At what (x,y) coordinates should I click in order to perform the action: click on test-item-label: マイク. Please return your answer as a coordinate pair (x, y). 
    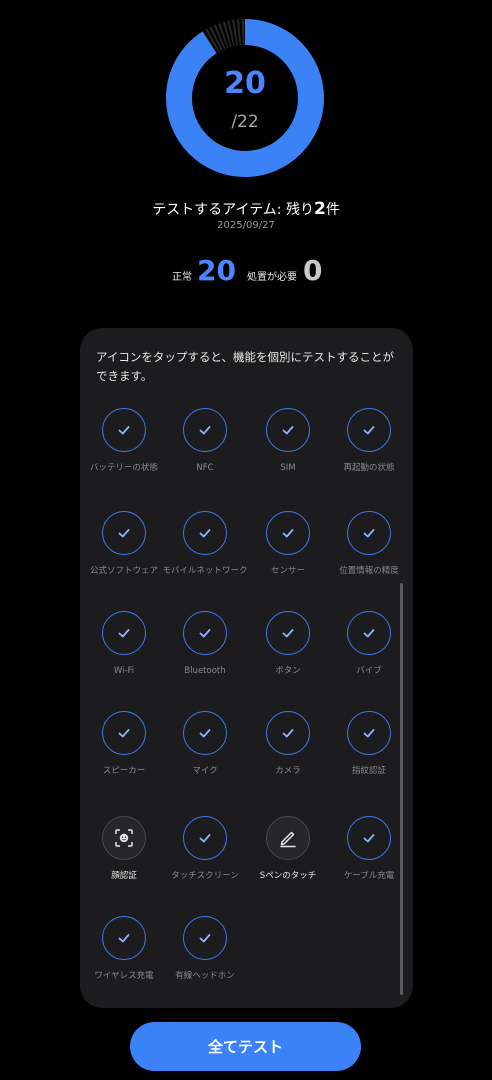
    Looking at the image, I should click on (205, 771).